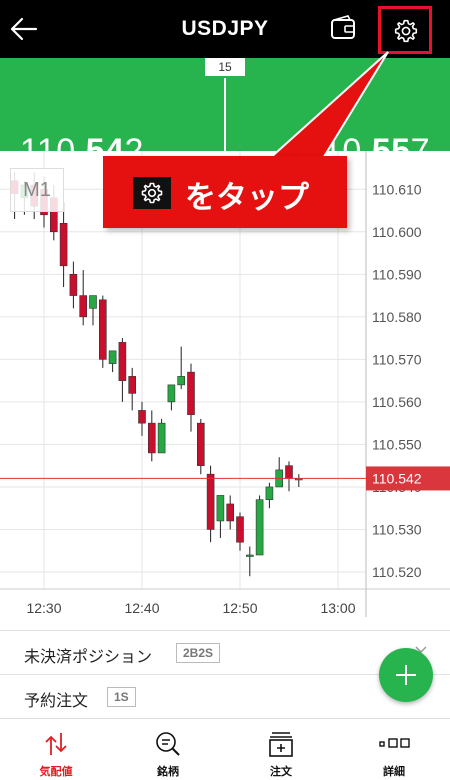  I want to click on nav-quotes: 気配値, so click(56, 749).